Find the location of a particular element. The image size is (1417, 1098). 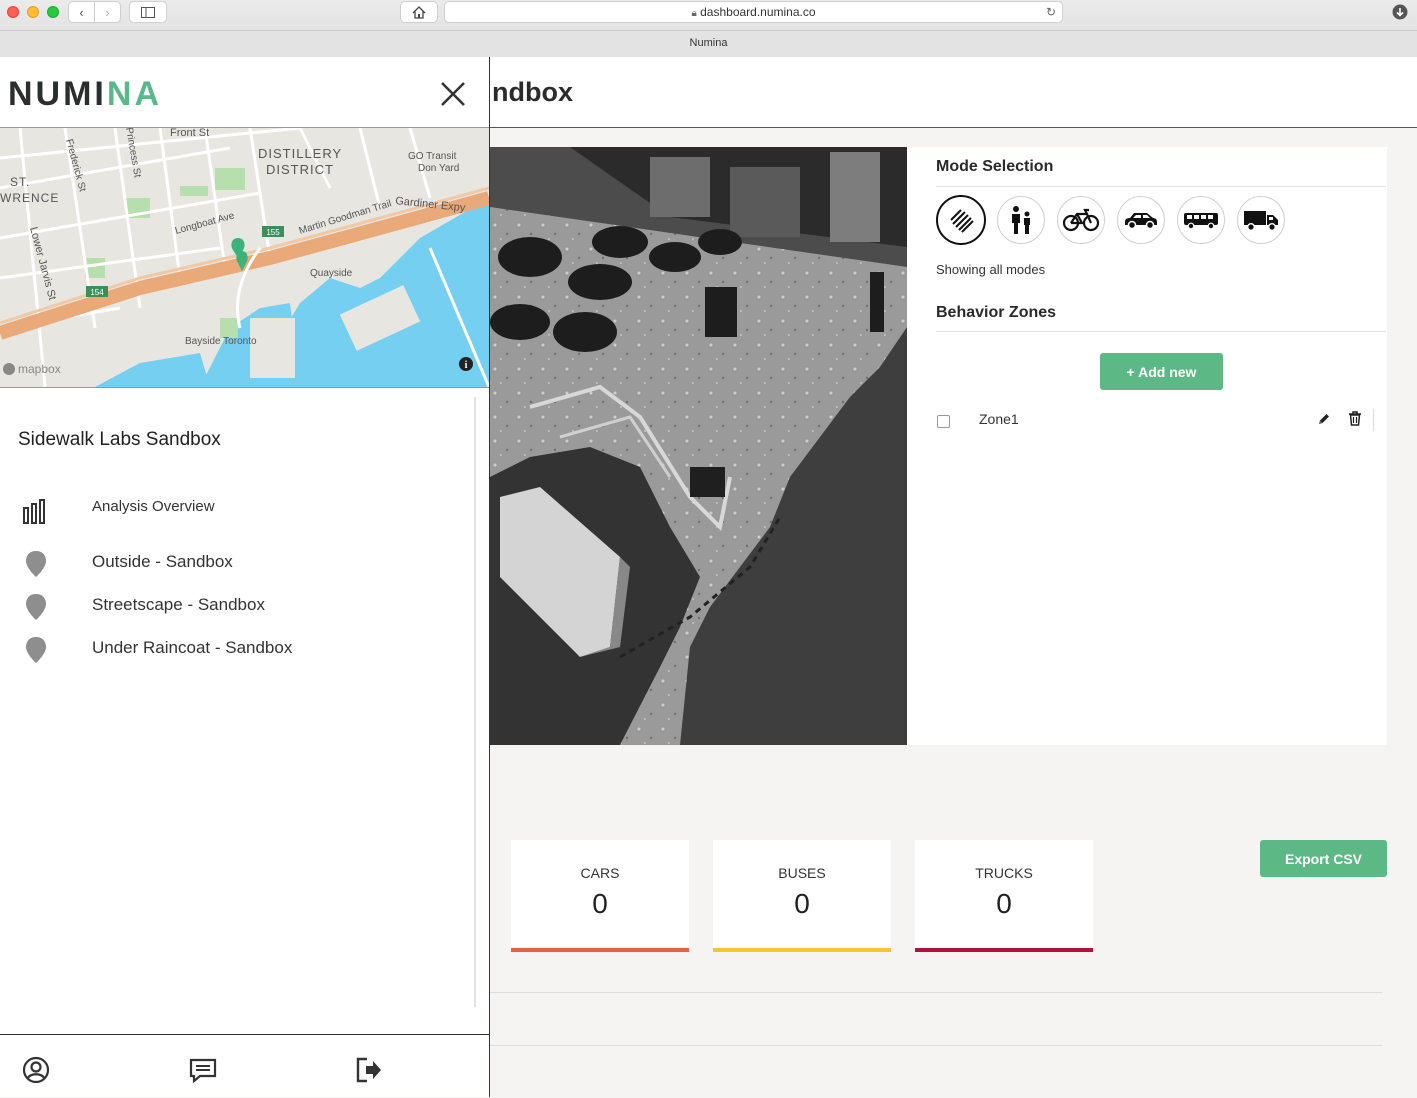

mode-bus-button is located at coordinates (1201, 220).